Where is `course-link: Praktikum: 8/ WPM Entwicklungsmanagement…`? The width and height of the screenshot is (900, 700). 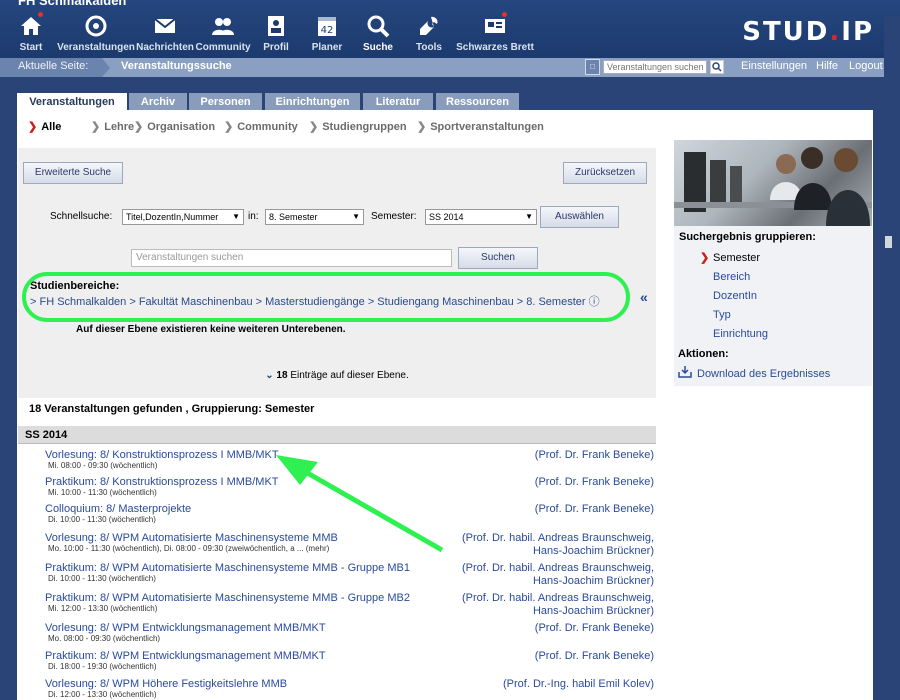 course-link: Praktikum: 8/ WPM Entwicklungsmanagement… is located at coordinates (185, 656).